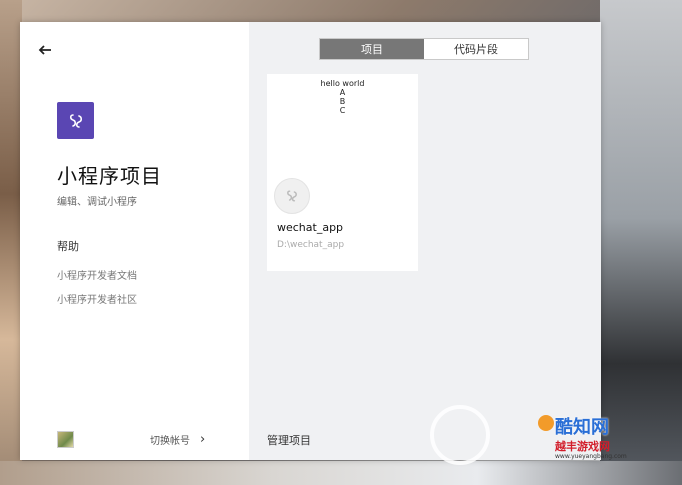 The height and width of the screenshot is (485, 682). Describe the element at coordinates (546, 423) in the screenshot. I see `watermark-badge-icon` at that location.